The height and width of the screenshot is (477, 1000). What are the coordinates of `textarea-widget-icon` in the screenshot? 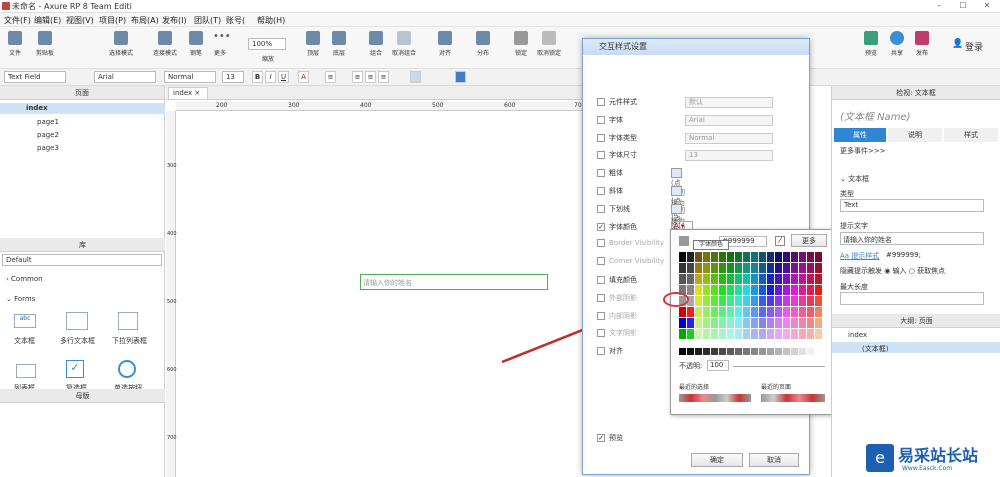 It's located at (77, 321).